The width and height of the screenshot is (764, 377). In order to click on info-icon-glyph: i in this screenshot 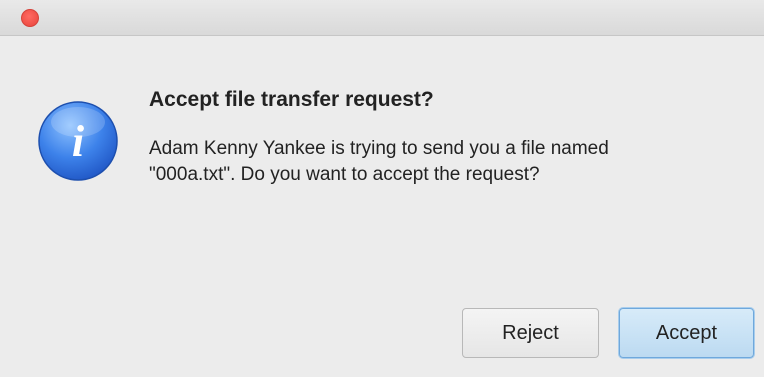, I will do `click(78, 141)`.